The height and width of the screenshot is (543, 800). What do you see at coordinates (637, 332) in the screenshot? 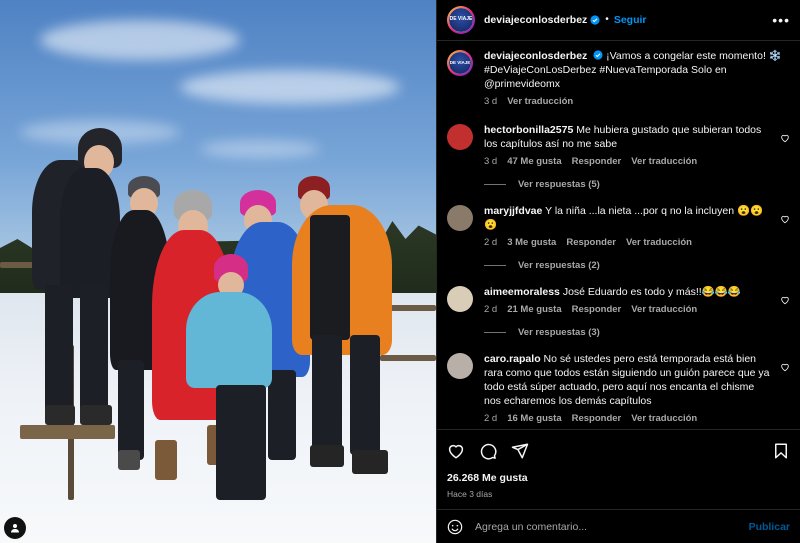
I see `view-replies-button: Ver respuestas (3)` at bounding box center [637, 332].